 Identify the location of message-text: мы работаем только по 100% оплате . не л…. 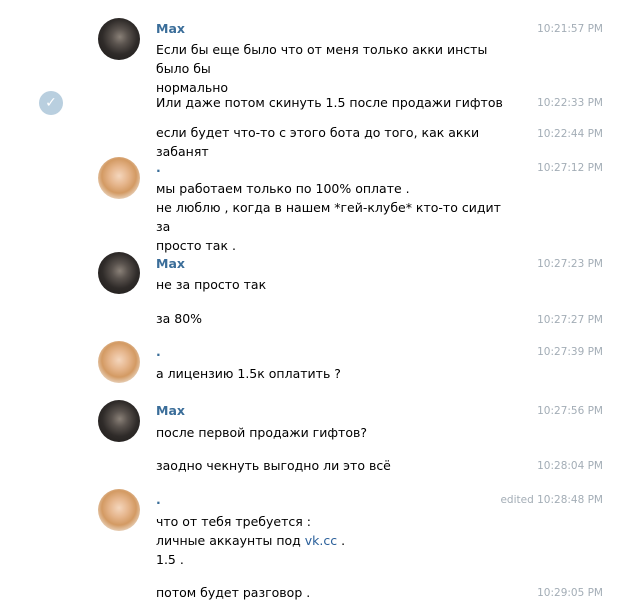
(328, 217).